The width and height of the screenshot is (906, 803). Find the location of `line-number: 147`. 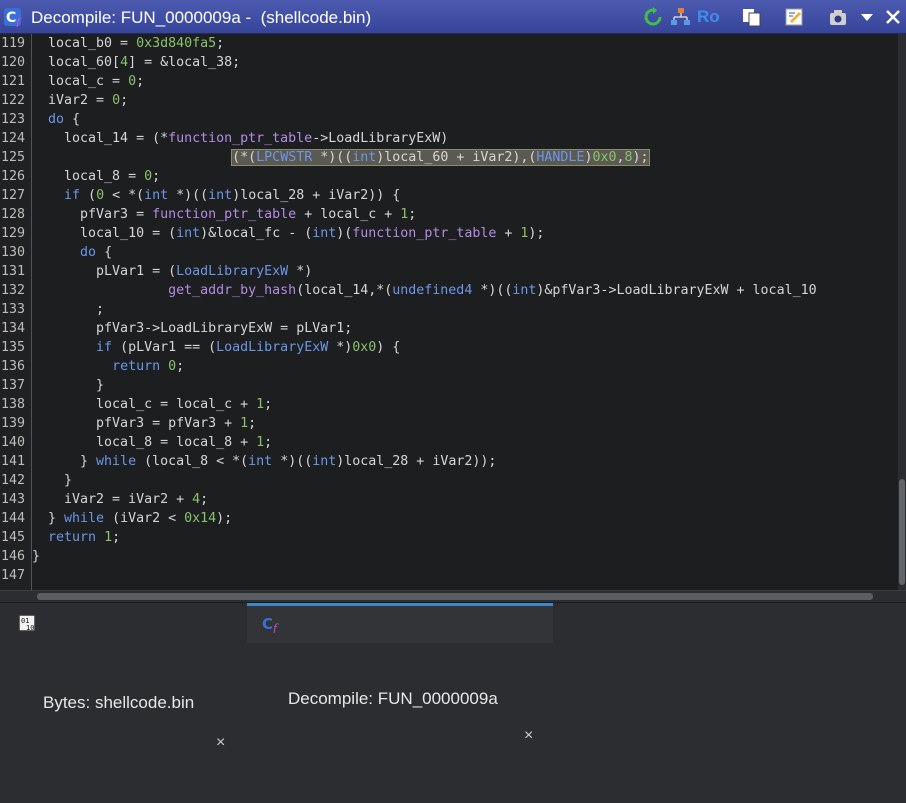

line-number: 147 is located at coordinates (13, 575).